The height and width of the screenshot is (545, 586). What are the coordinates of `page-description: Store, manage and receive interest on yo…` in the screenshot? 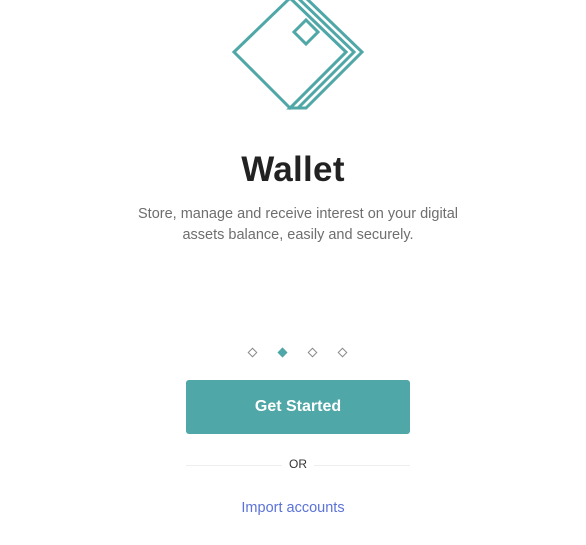 It's located at (298, 224).